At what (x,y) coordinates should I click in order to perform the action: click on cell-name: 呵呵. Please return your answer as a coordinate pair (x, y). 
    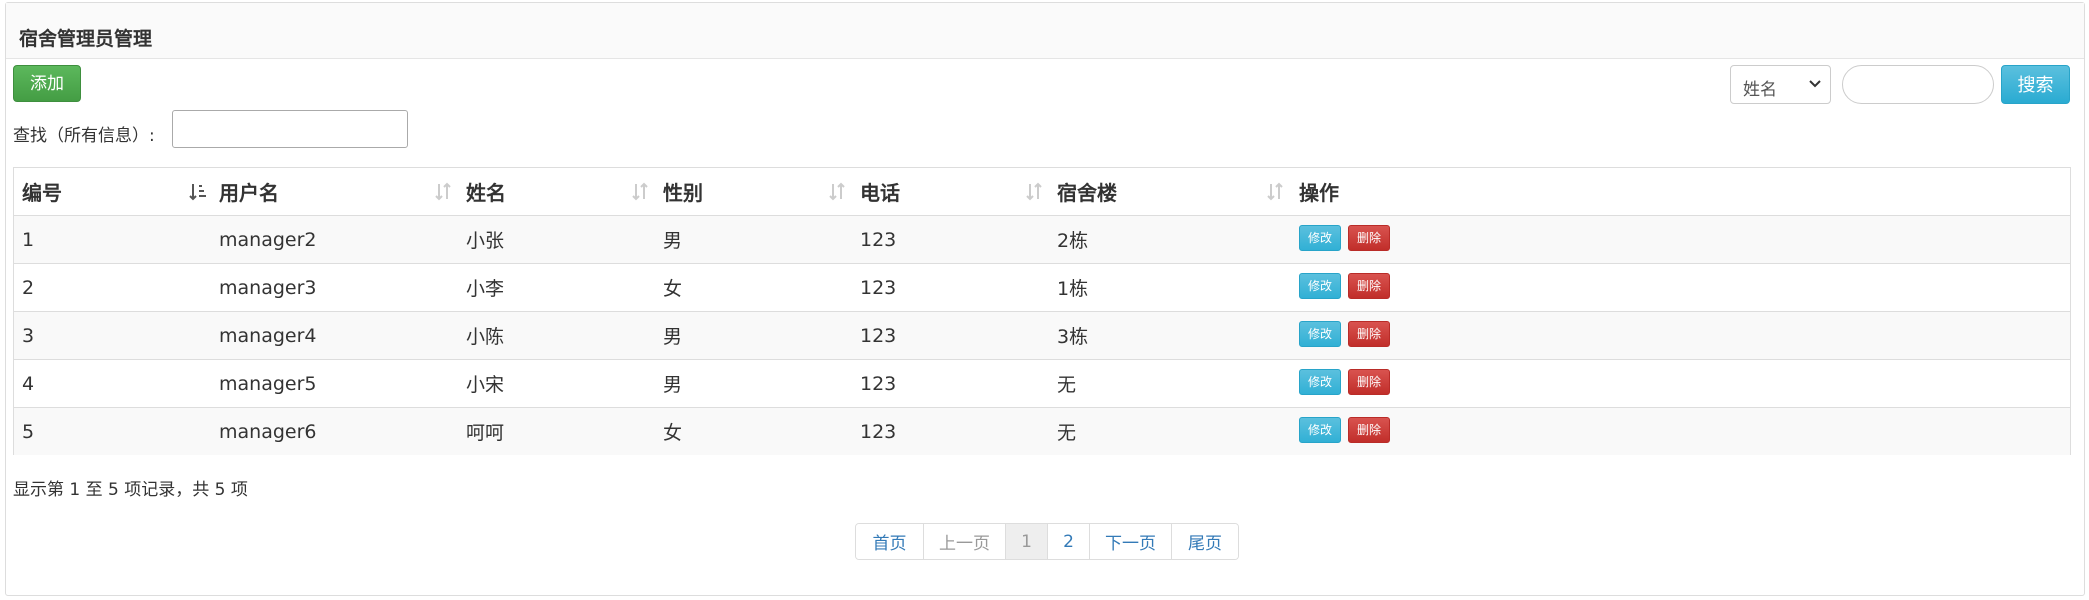
    Looking at the image, I should click on (485, 433).